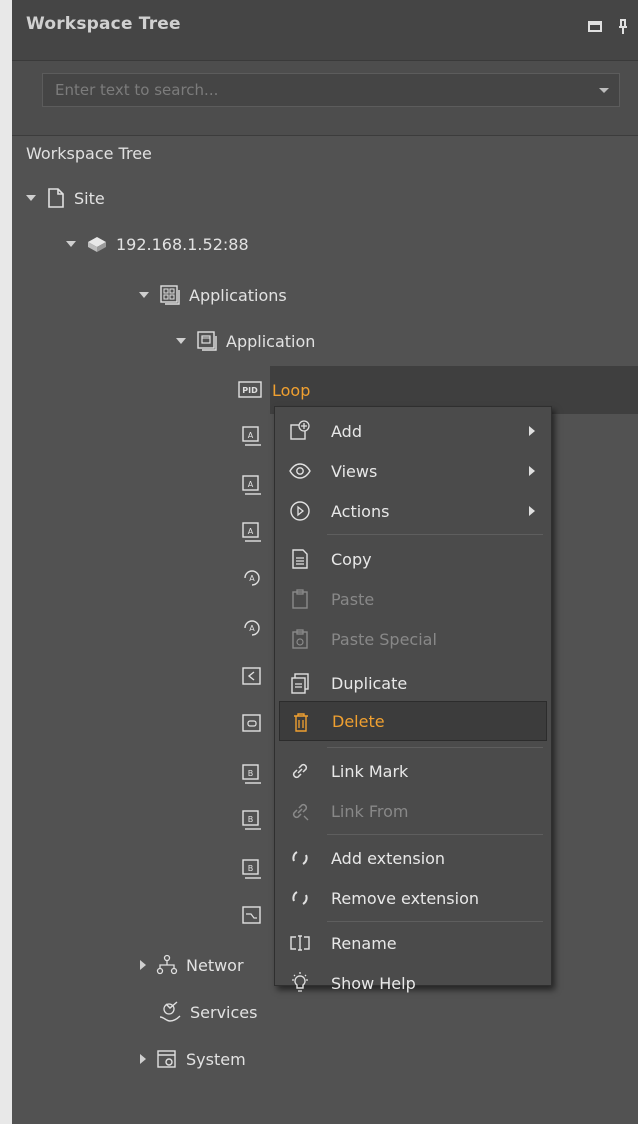  Describe the element at coordinates (364, 943) in the screenshot. I see `menu-item-label: Rename` at that location.